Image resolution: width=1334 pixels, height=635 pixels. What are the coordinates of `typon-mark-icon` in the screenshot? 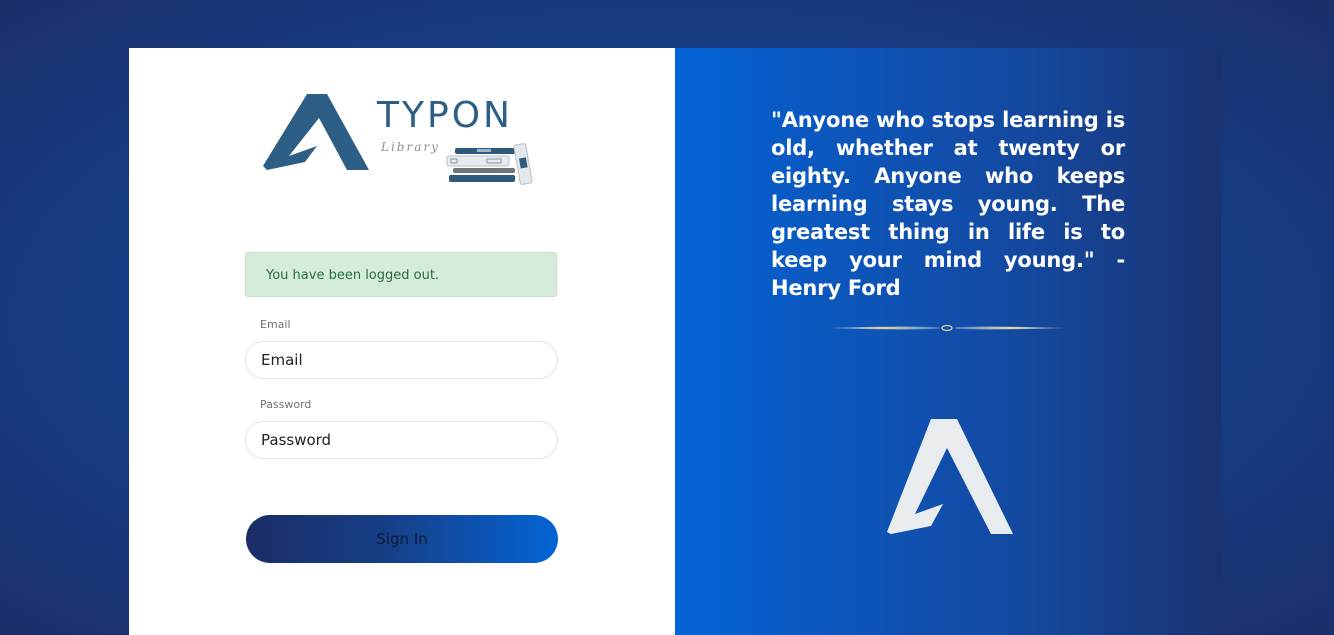 It's located at (950, 476).